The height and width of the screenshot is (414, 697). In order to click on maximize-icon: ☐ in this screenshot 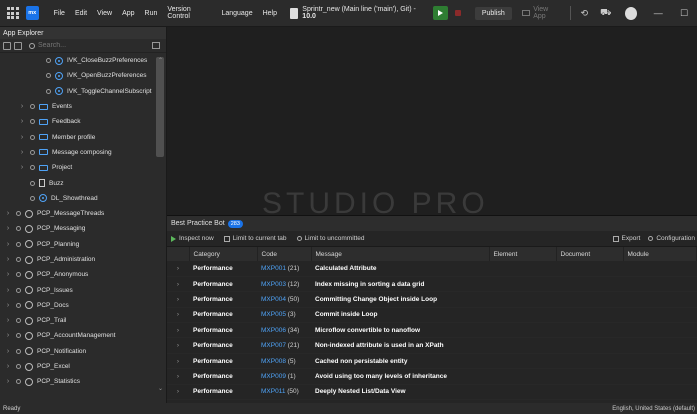, I will do `click(684, 13)`.